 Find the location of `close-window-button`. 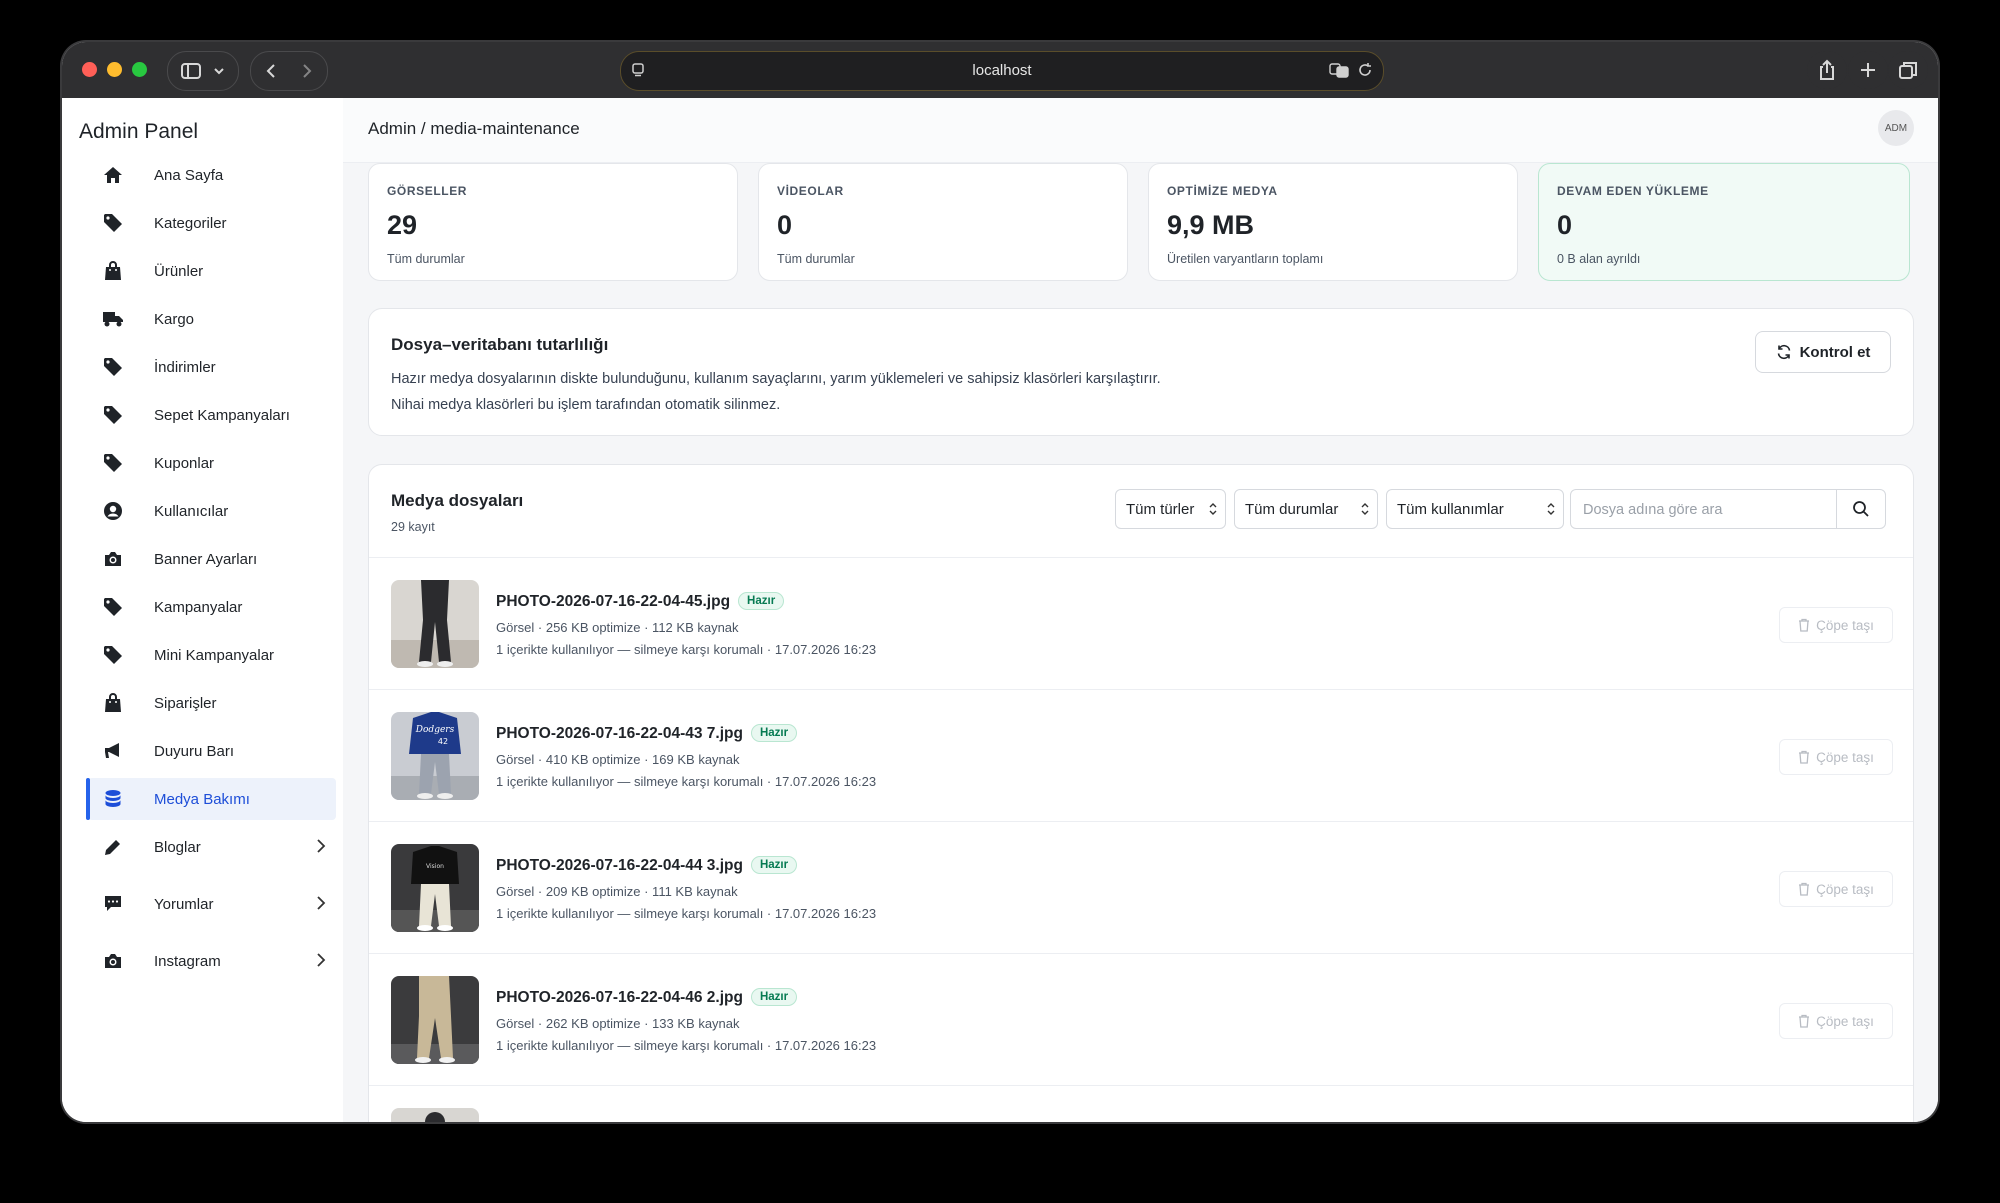

close-window-button is located at coordinates (89, 69).